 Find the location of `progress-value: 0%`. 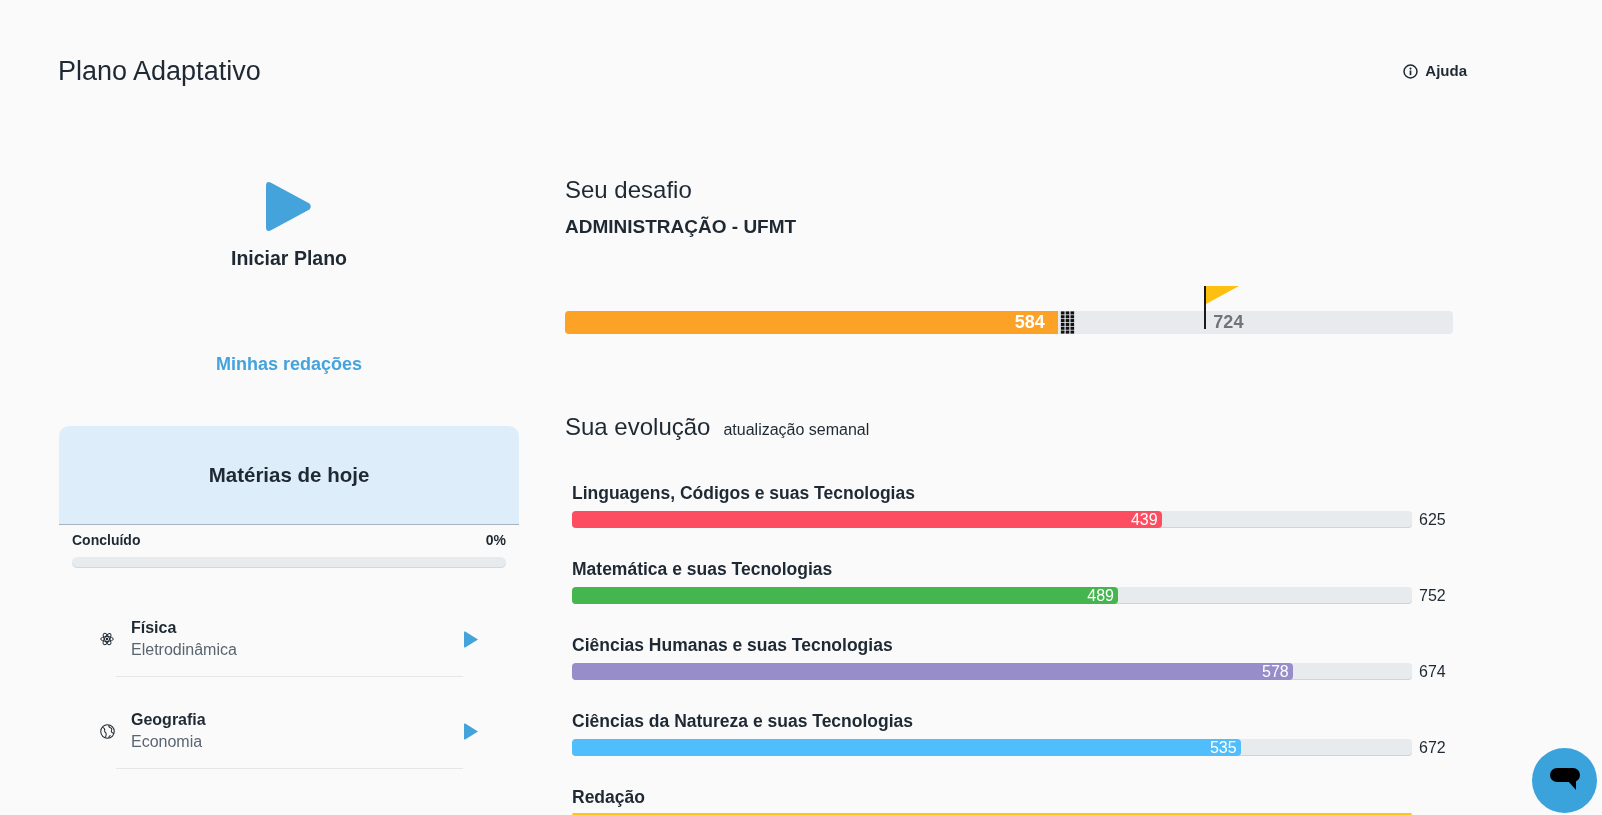

progress-value: 0% is located at coordinates (495, 540).